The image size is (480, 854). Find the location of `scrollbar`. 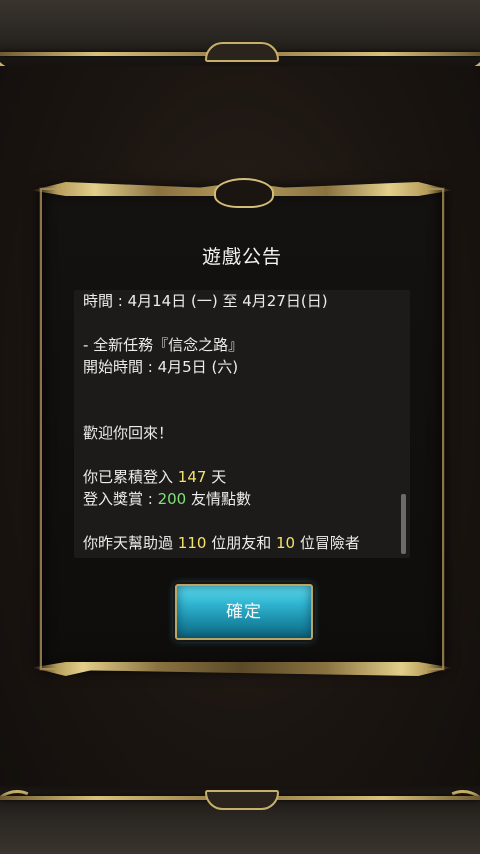

scrollbar is located at coordinates (403, 524).